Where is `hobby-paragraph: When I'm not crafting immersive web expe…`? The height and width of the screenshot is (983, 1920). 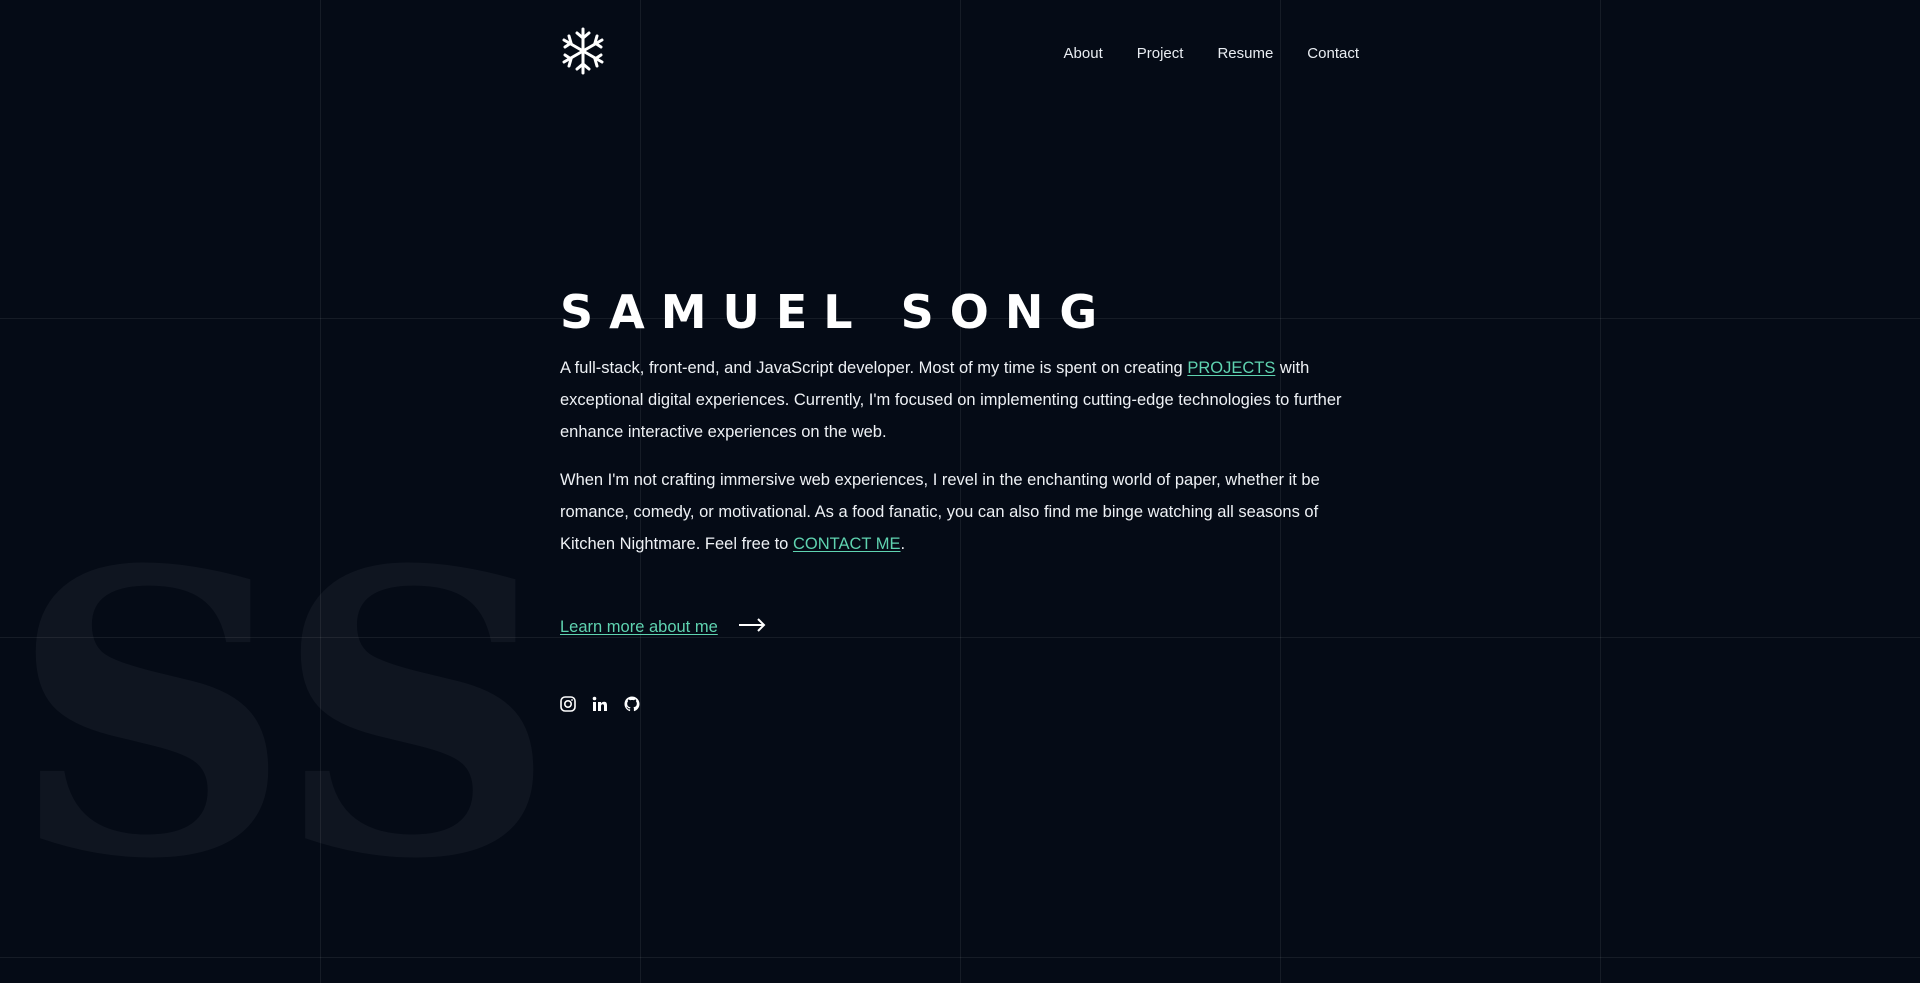 hobby-paragraph: When I'm not crafting immersive web expe… is located at coordinates (960, 512).